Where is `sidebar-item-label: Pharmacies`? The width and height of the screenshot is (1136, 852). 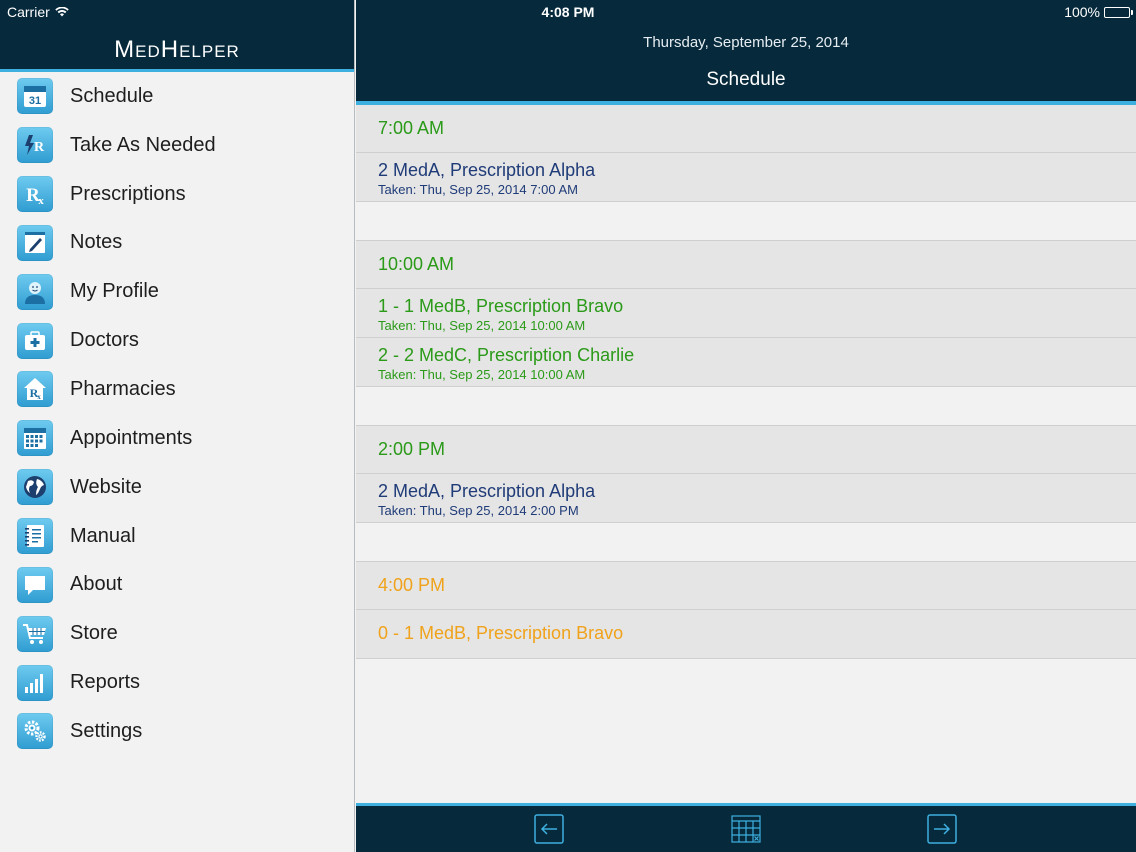 sidebar-item-label: Pharmacies is located at coordinates (123, 388).